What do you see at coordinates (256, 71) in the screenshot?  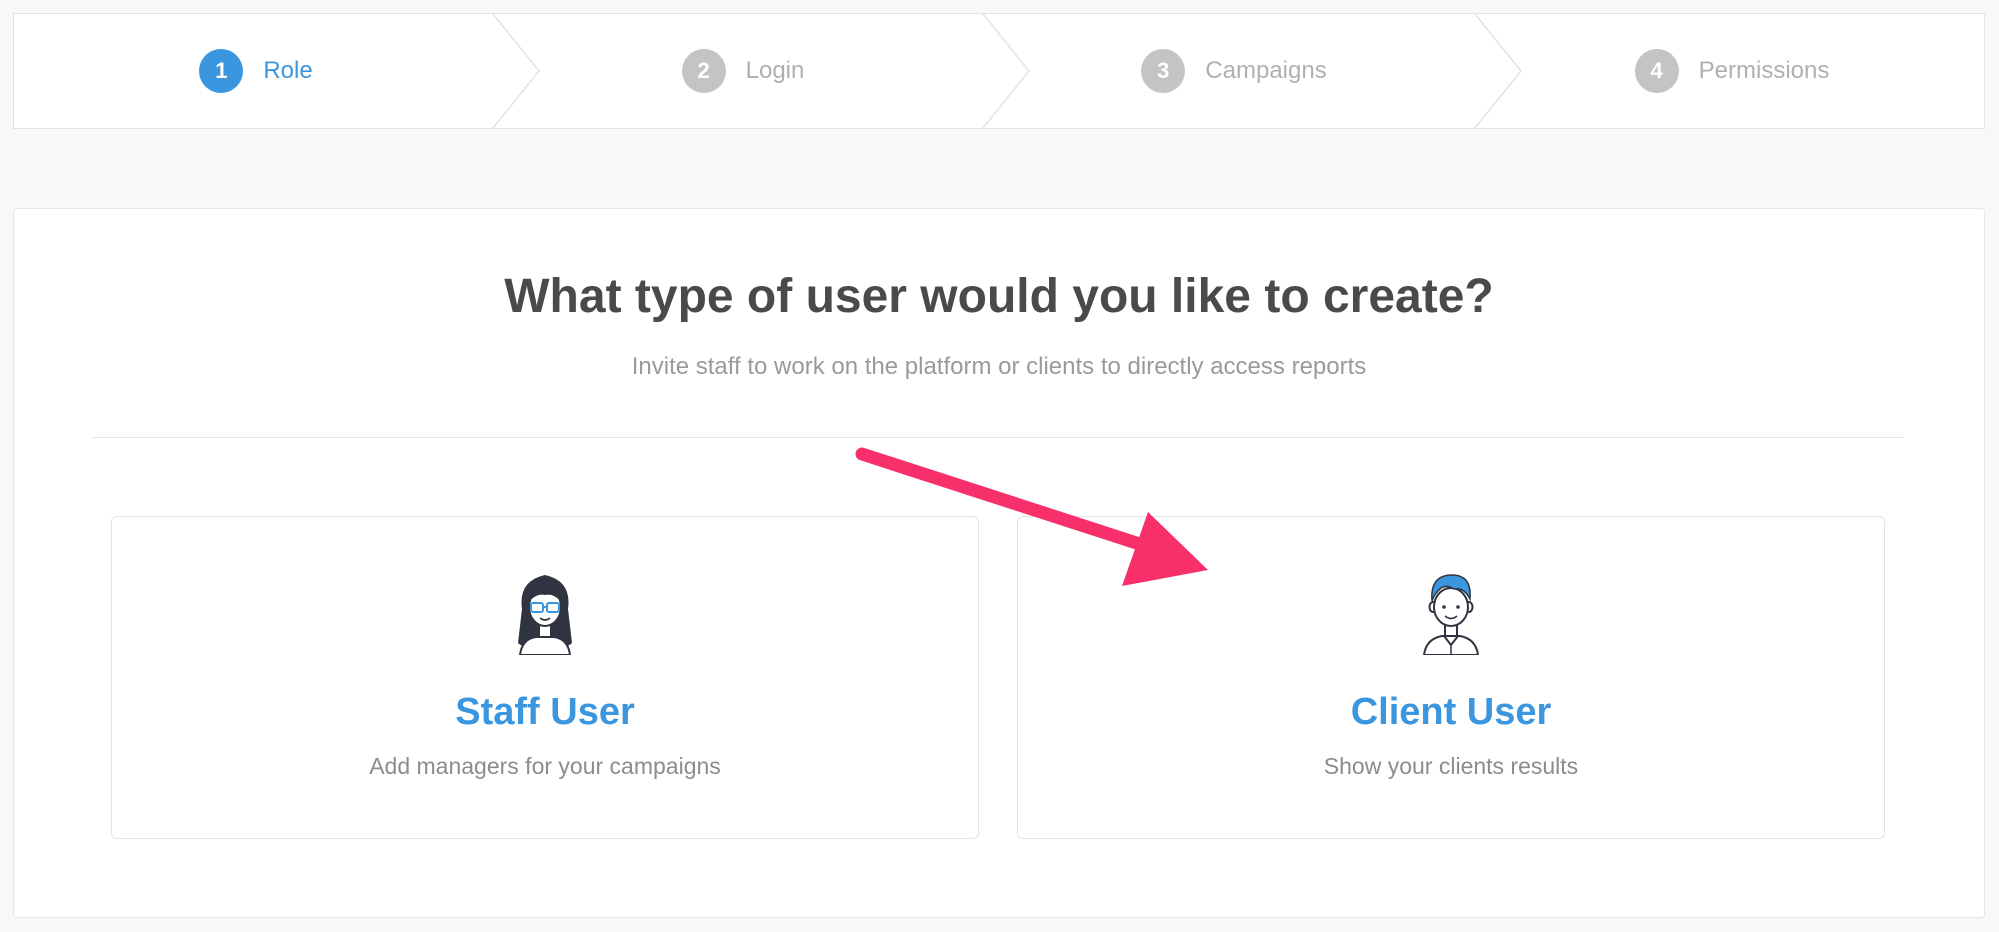 I see `step-role: 1 Role` at bounding box center [256, 71].